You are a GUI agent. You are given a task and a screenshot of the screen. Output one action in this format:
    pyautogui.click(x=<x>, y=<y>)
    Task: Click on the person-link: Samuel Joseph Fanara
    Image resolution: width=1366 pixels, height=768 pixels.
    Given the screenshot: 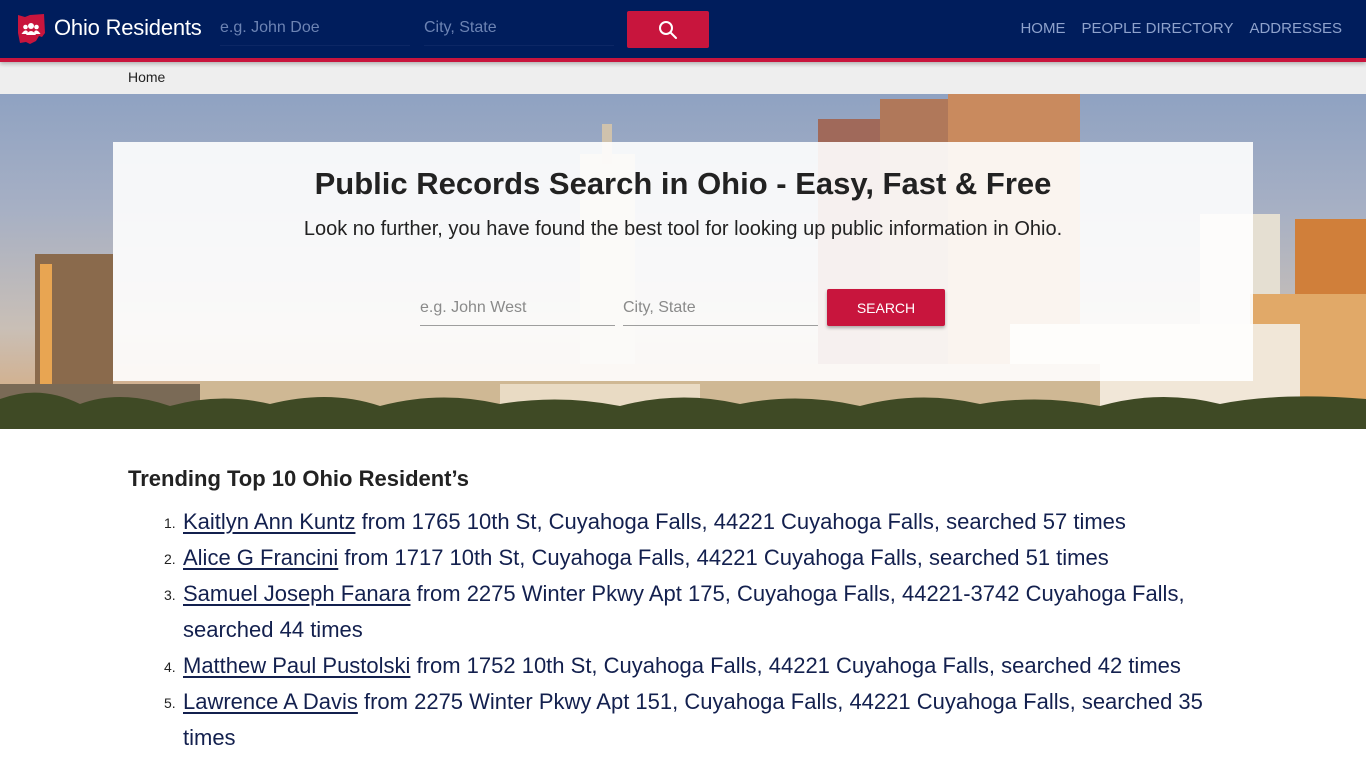 What is the action you would take?
    pyautogui.click(x=296, y=593)
    